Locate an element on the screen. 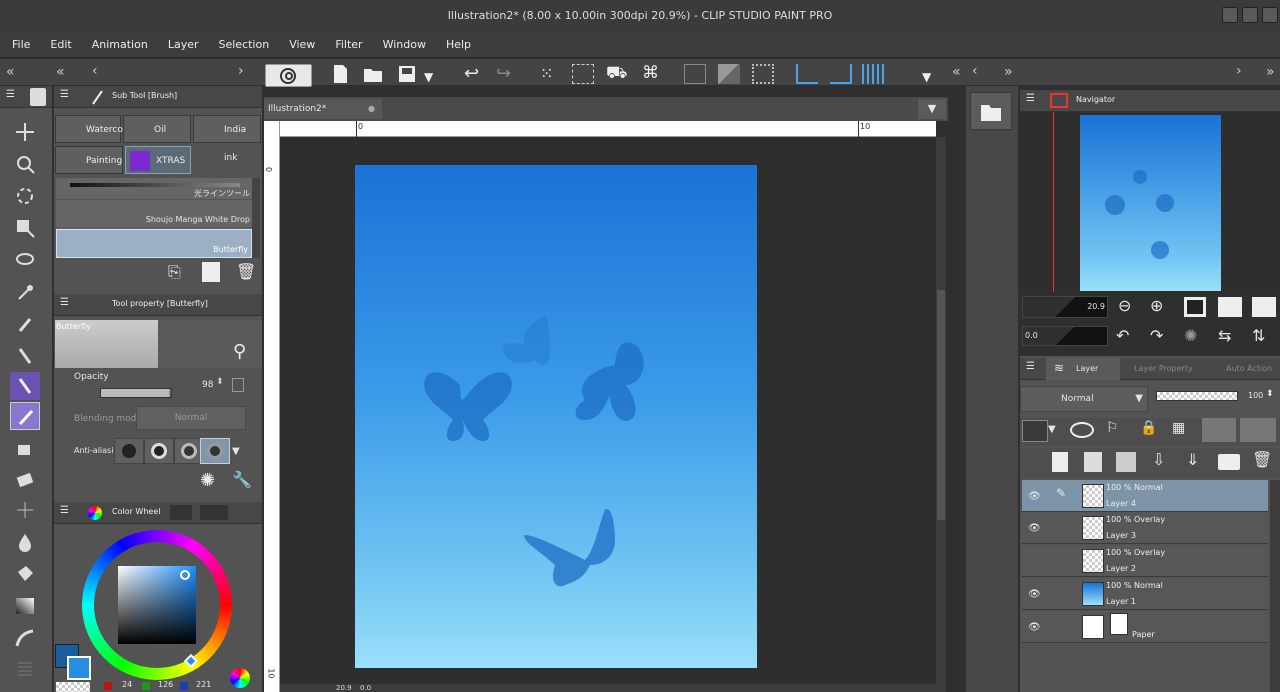 This screenshot has width=1280, height=692. status-angle: 0.0 is located at coordinates (365, 688).